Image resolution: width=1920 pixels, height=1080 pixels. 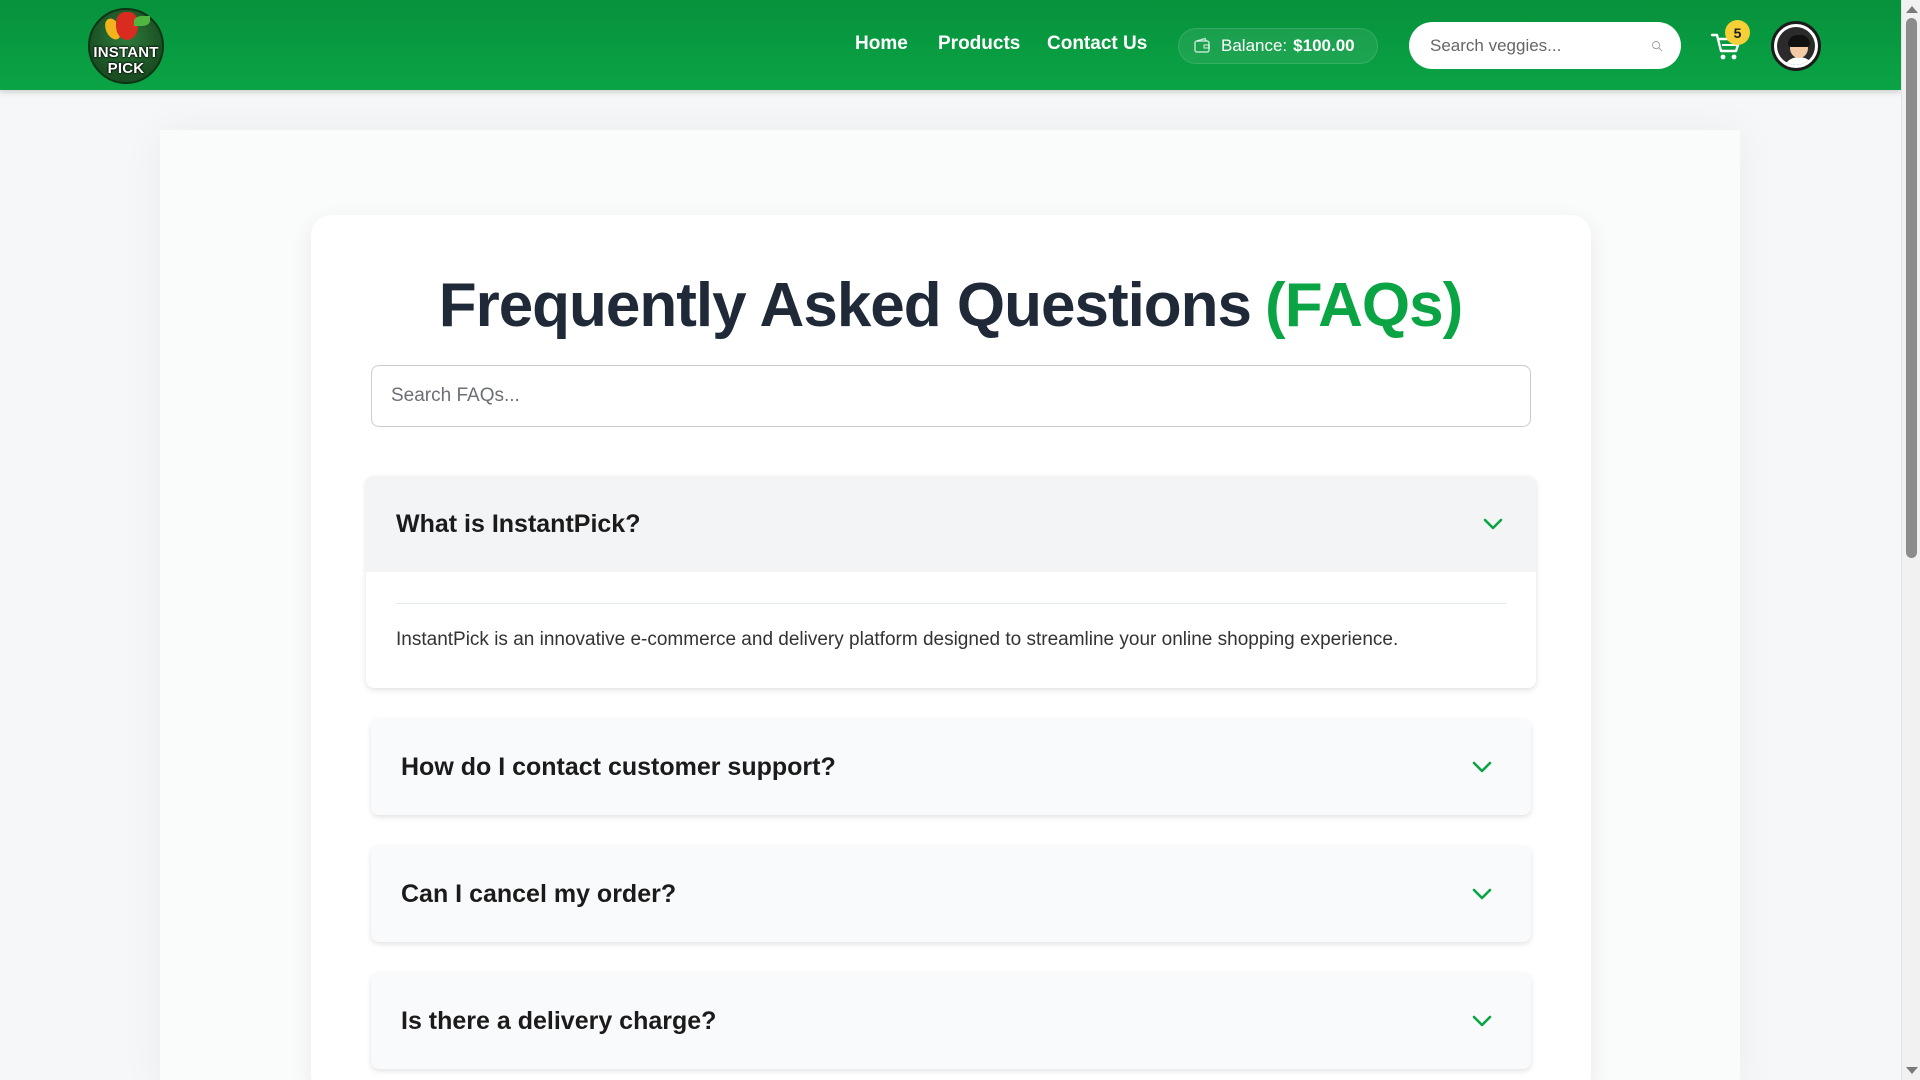 I want to click on balance-display: Balance: $100.00, so click(x=1278, y=46).